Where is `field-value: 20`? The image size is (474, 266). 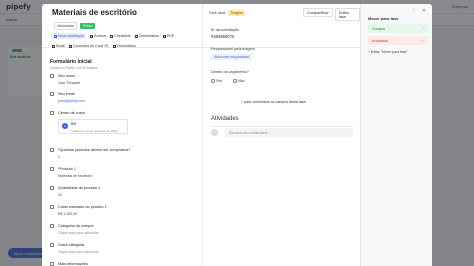 field-value: 20 is located at coordinates (60, 195).